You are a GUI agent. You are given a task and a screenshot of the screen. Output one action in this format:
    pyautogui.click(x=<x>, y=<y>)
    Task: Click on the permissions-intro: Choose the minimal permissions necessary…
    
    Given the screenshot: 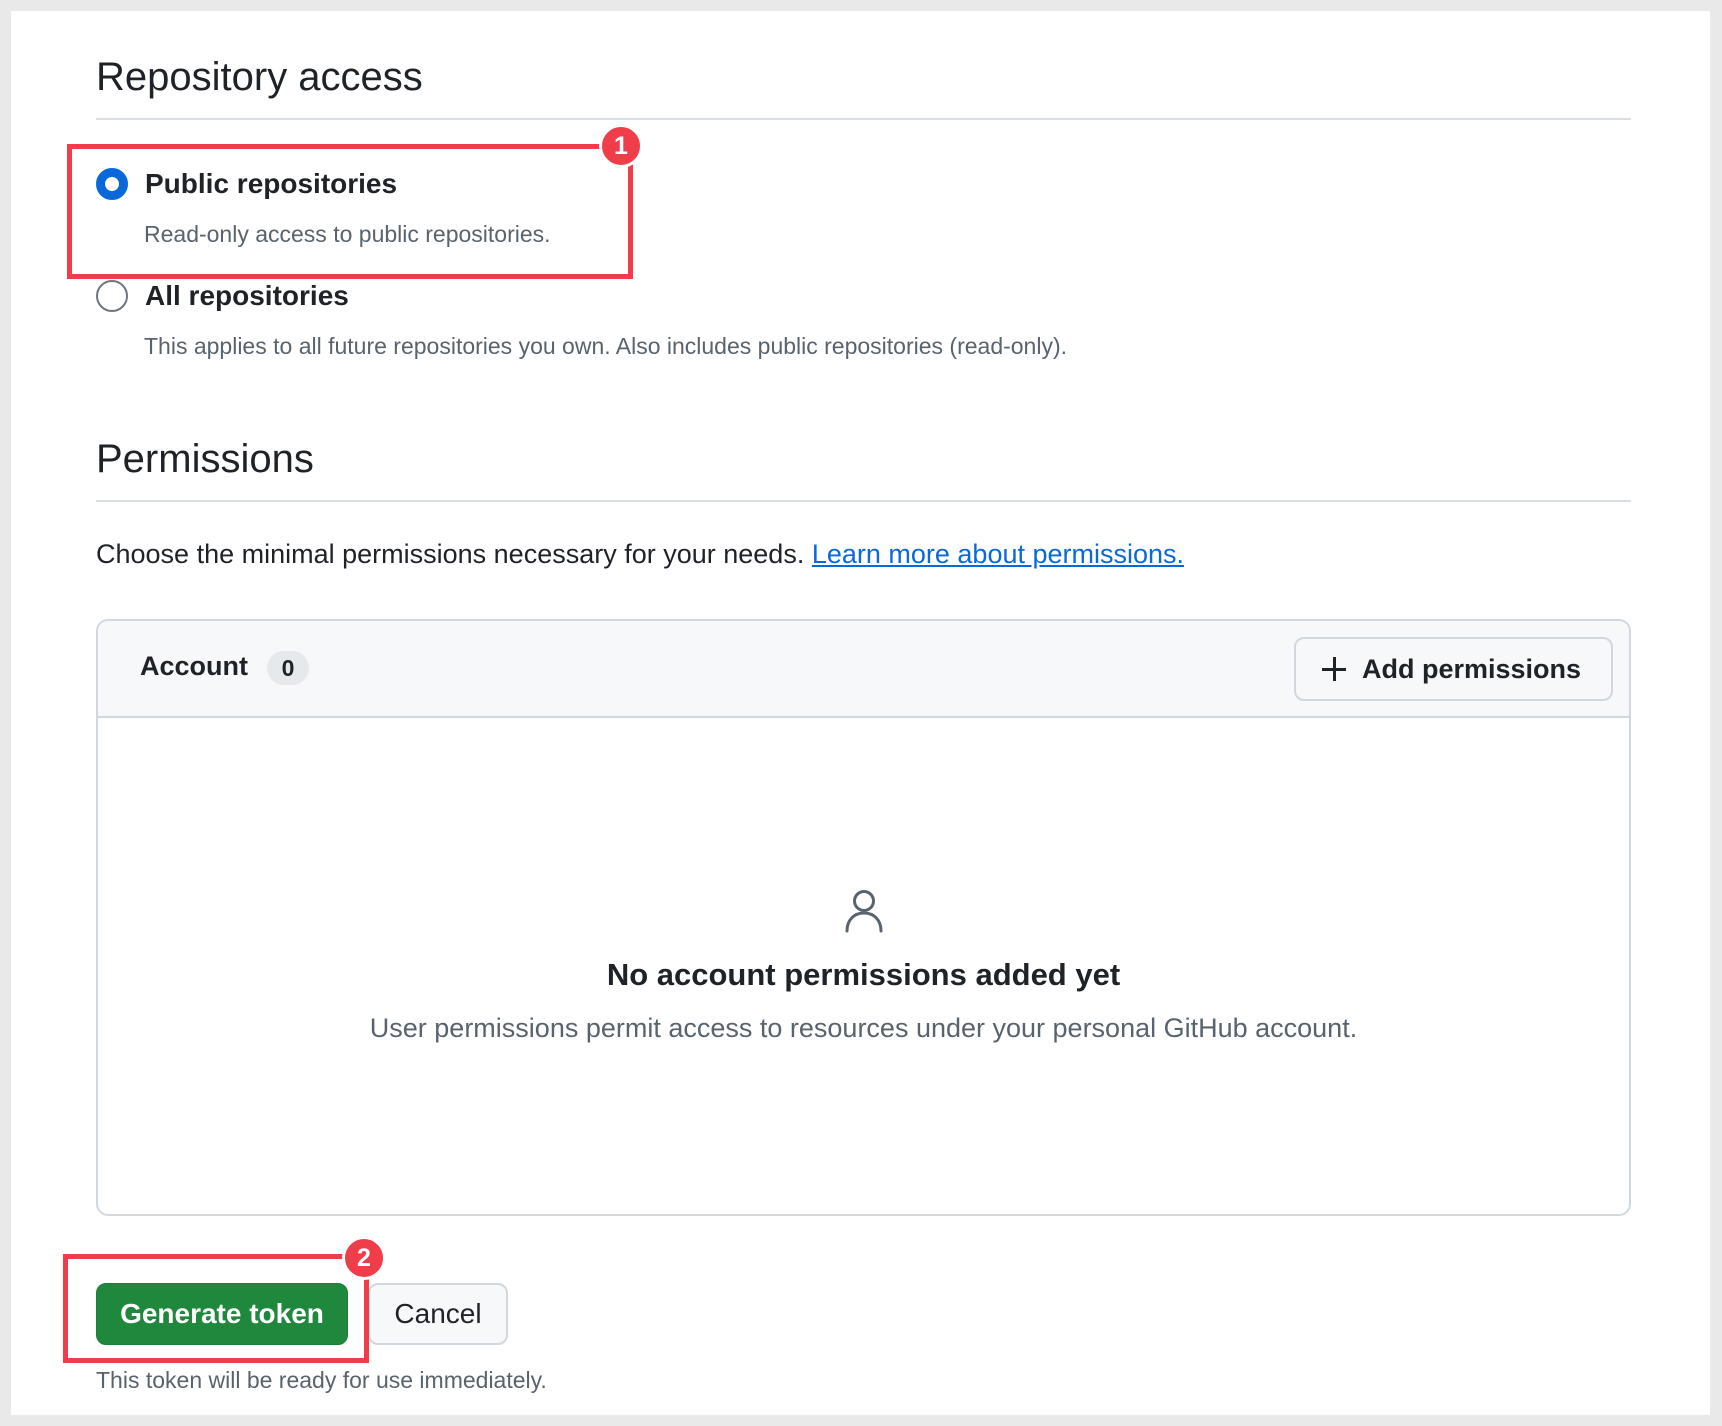 What is the action you would take?
    pyautogui.click(x=640, y=554)
    